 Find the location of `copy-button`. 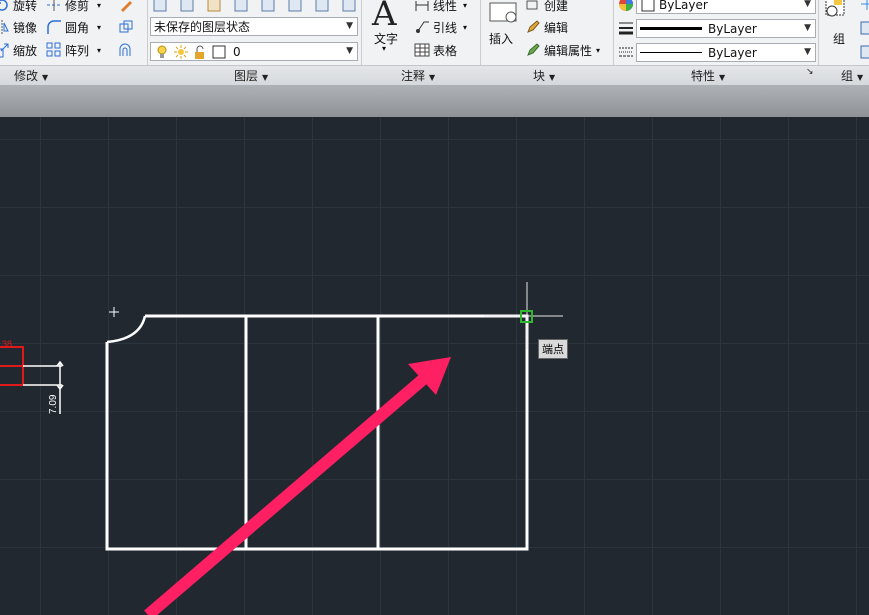

copy-button is located at coordinates (127, 27).